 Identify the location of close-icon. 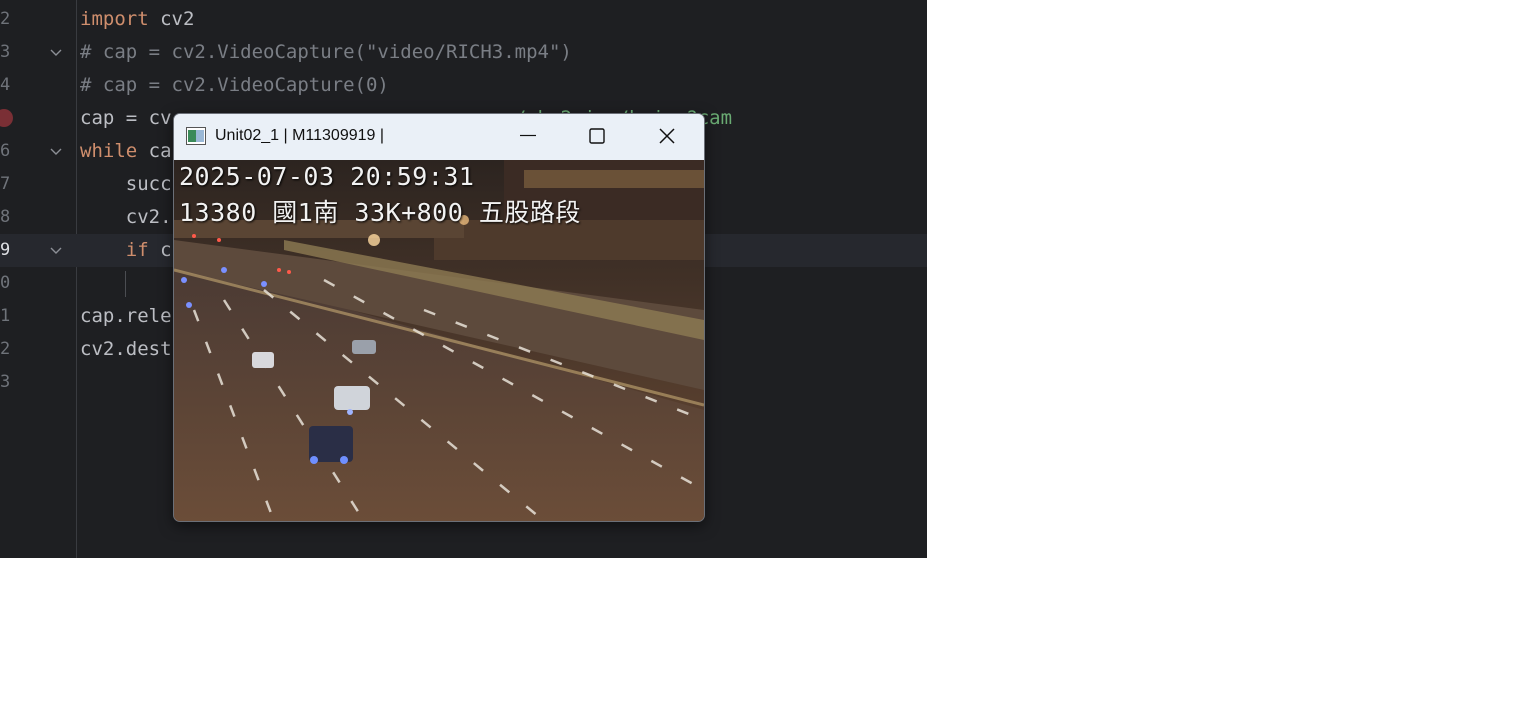
(667, 136).